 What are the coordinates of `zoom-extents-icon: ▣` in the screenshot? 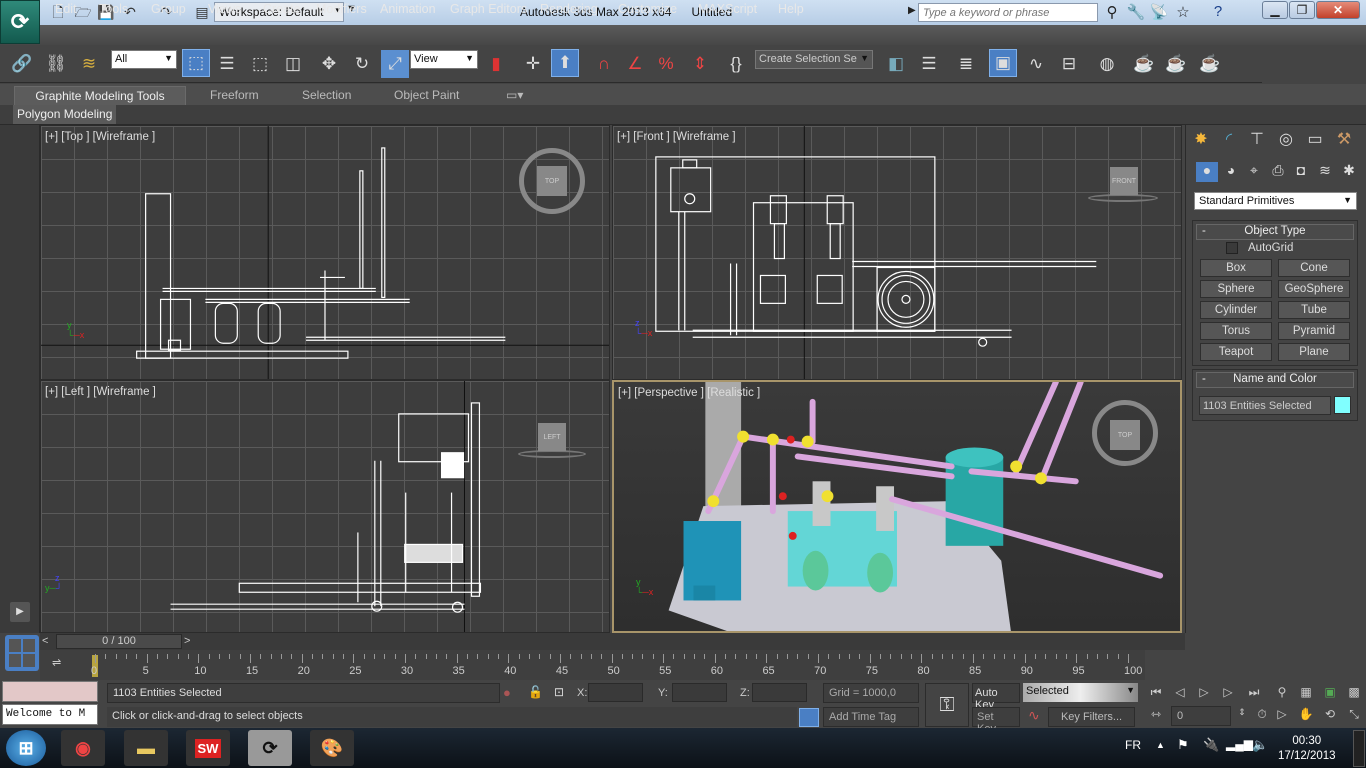 It's located at (1330, 694).